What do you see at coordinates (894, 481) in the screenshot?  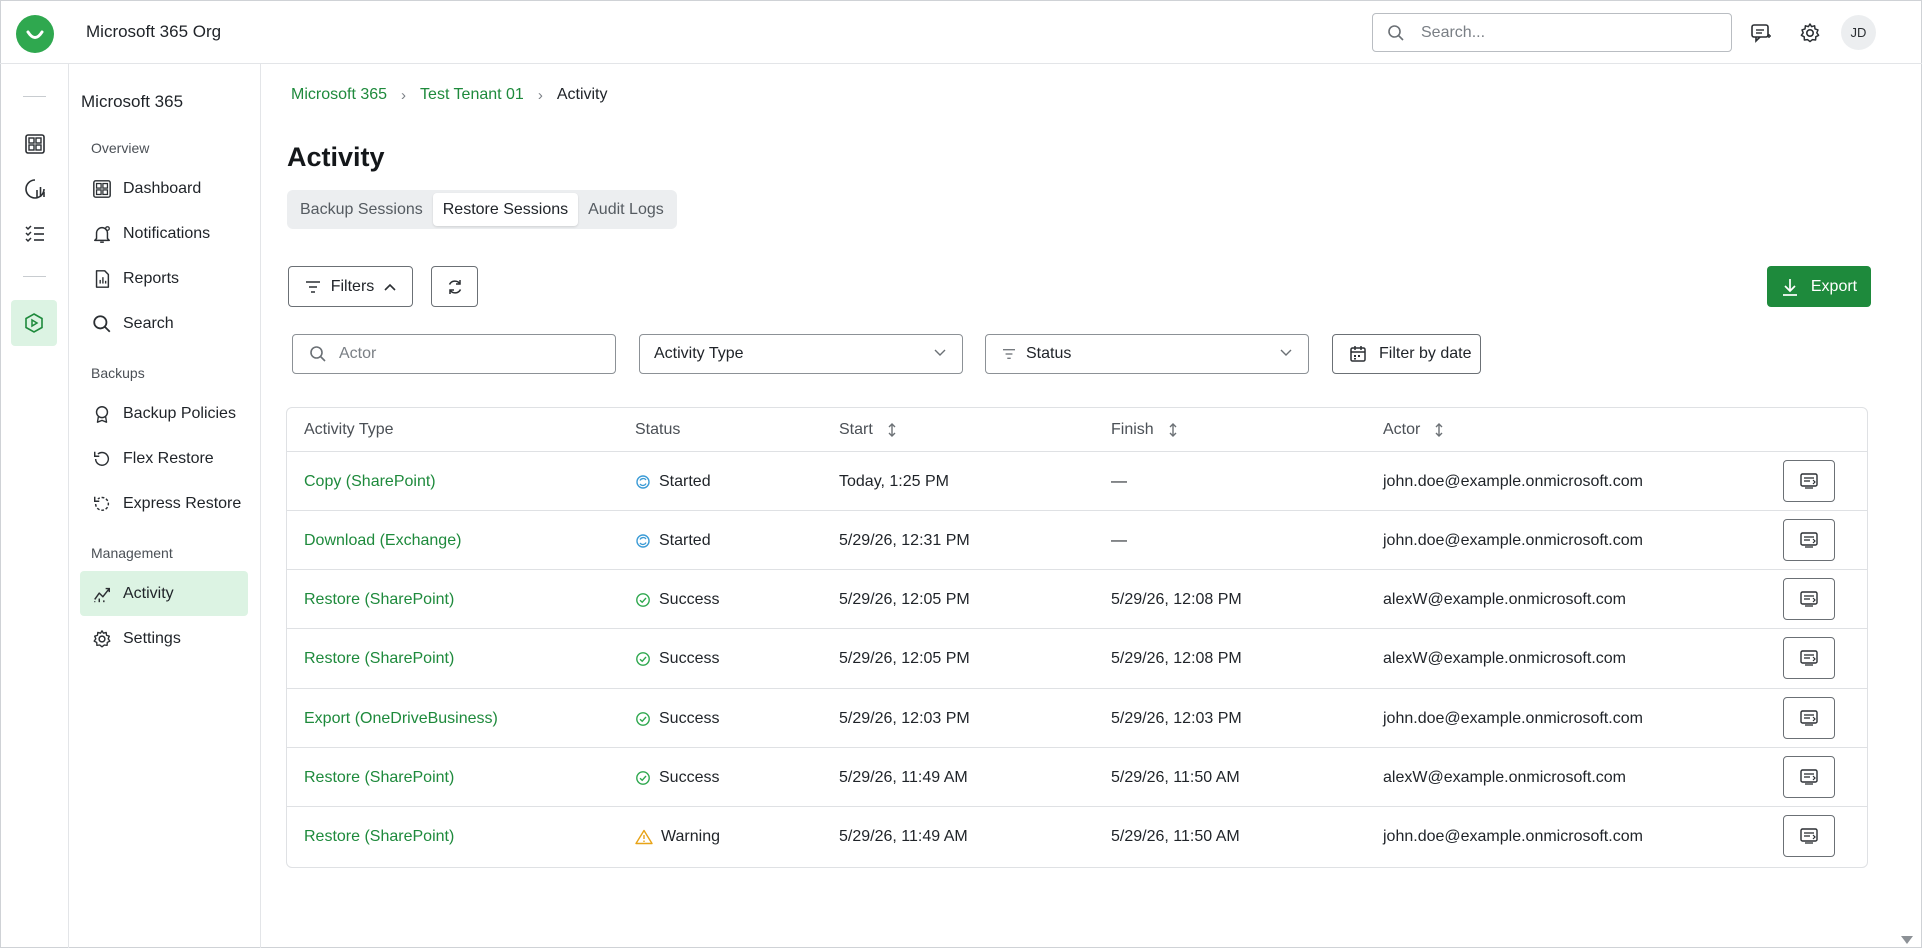 I see `start-cell: Today, 1:25 PM` at bounding box center [894, 481].